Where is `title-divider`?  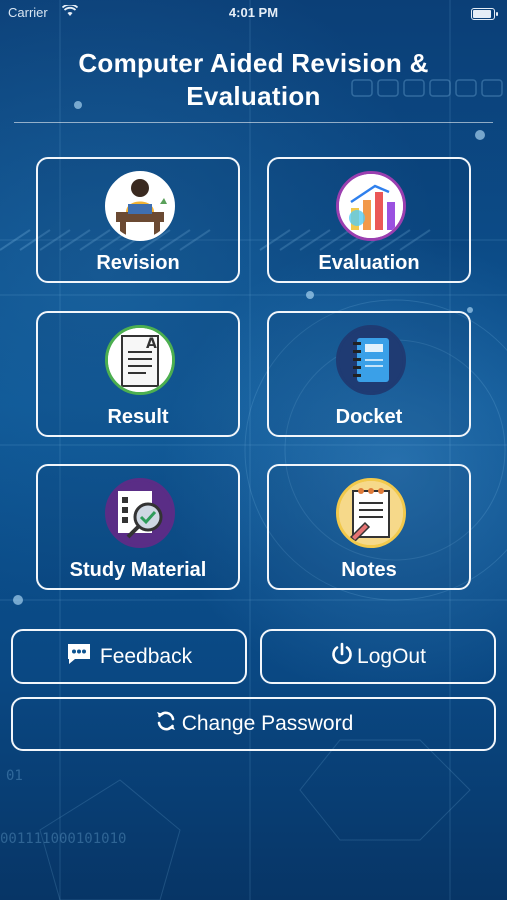 title-divider is located at coordinates (253, 122).